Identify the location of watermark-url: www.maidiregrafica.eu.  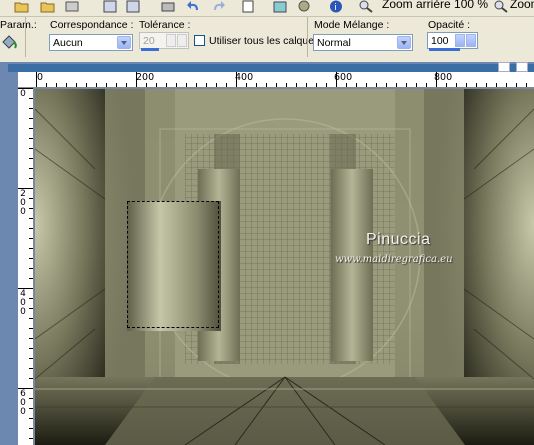
(394, 259).